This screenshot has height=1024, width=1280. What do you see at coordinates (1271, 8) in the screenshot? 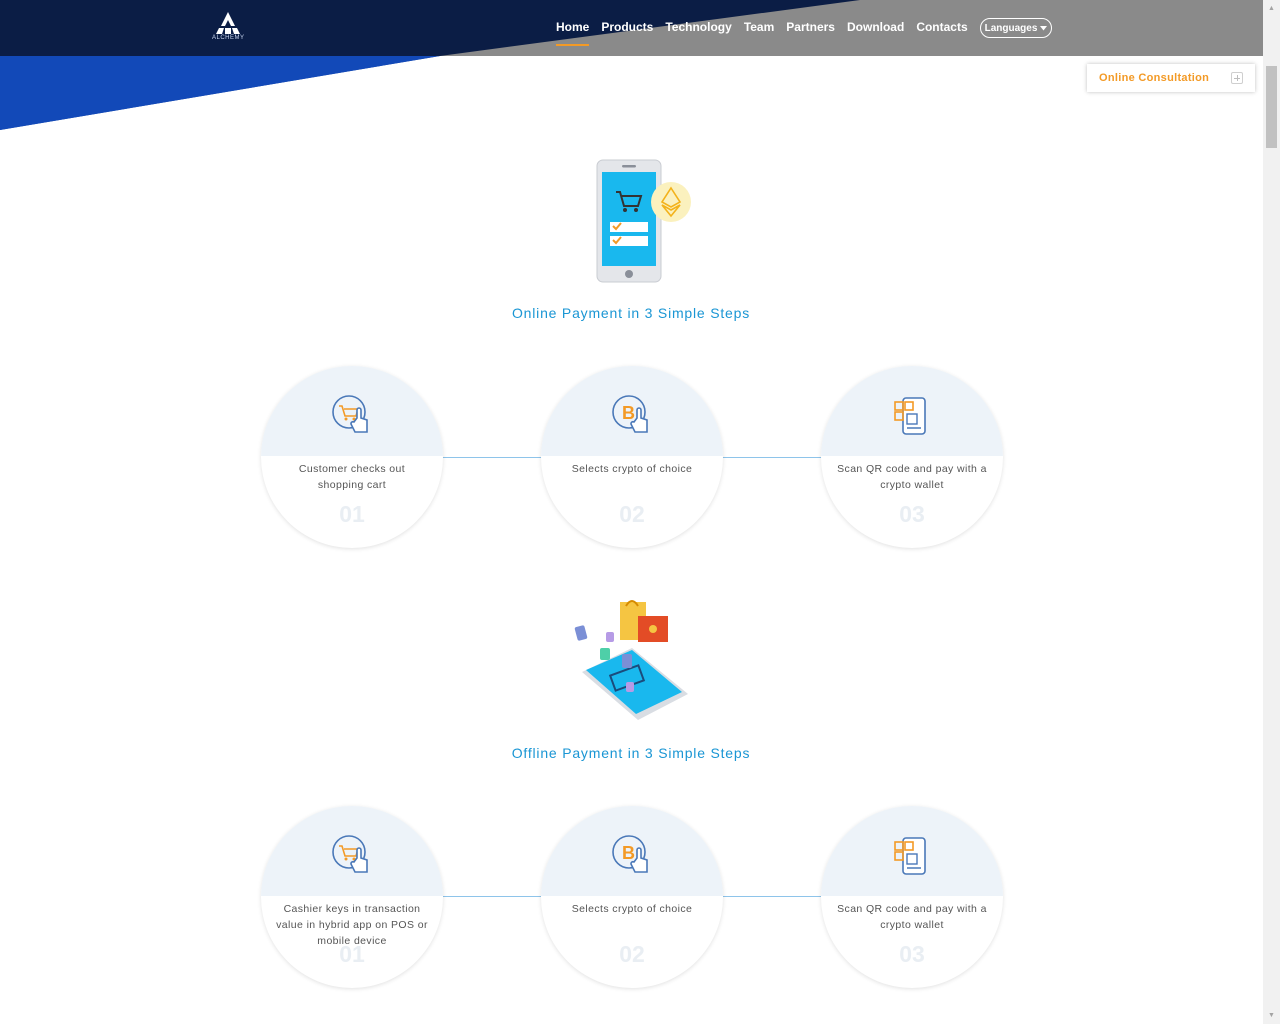
I see `scroll-up-arrow-icon: ▲` at bounding box center [1271, 8].